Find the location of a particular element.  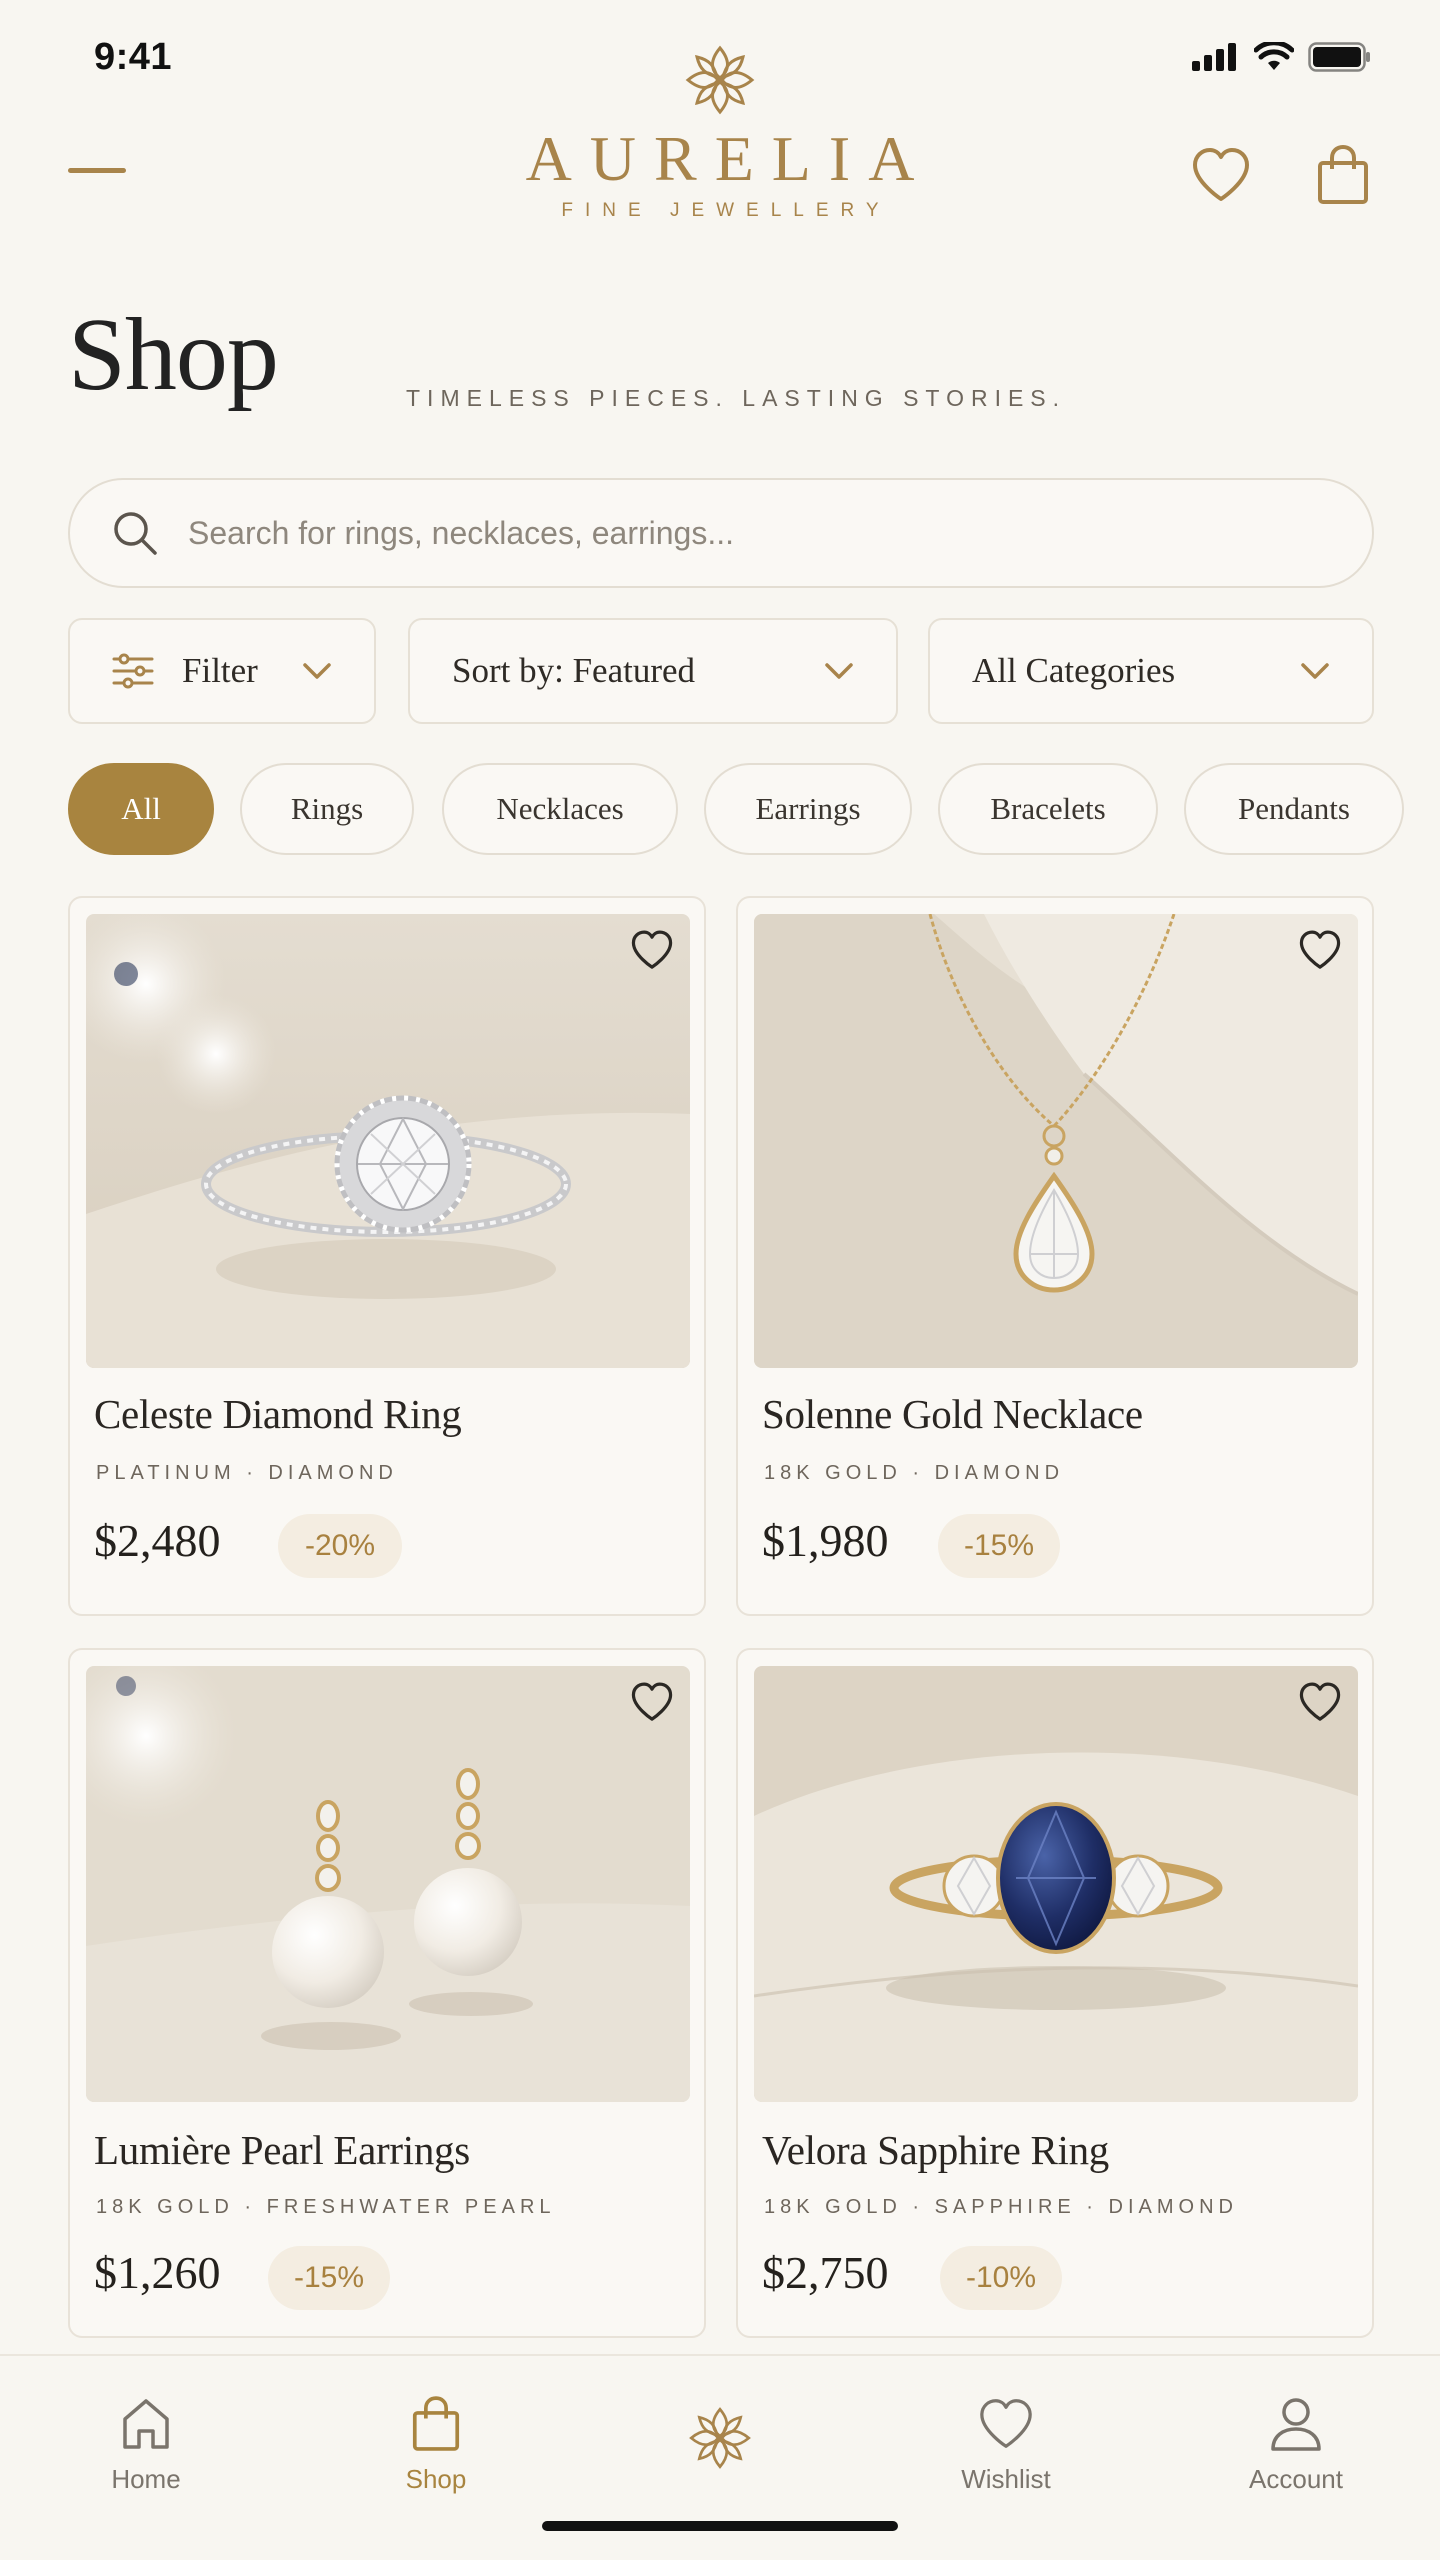

product-name: Velora Sapphire Ring is located at coordinates (935, 2150).